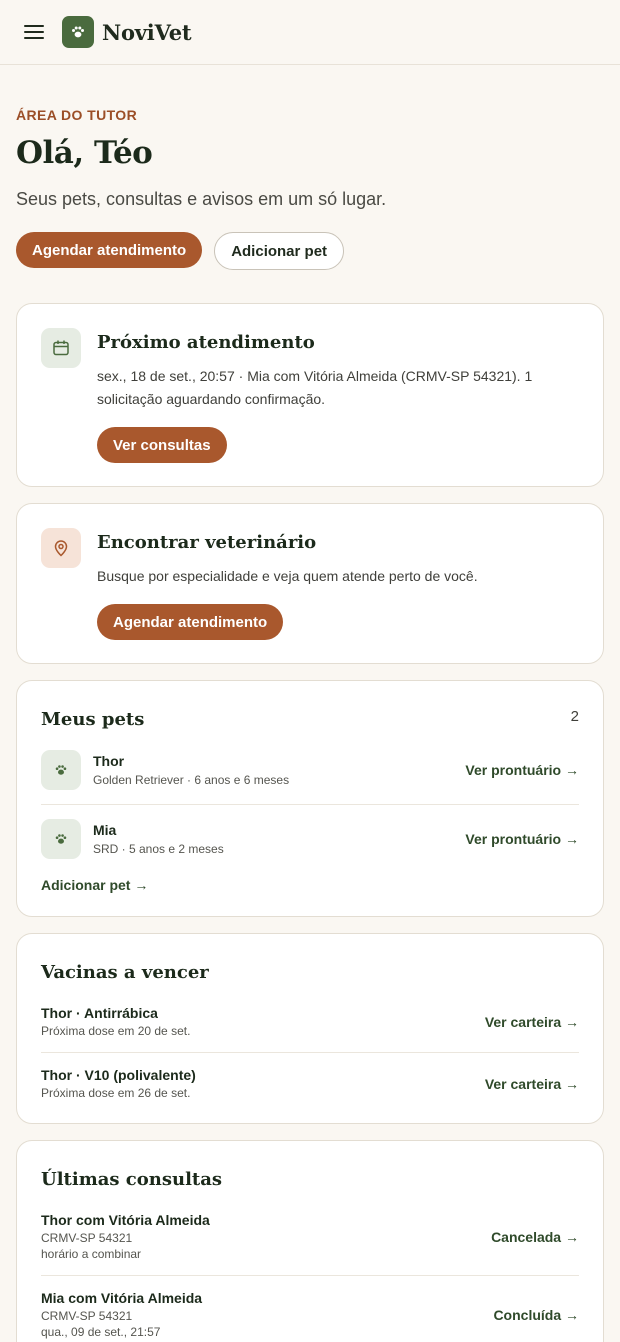 The height and width of the screenshot is (1342, 620). What do you see at coordinates (84, 153) in the screenshot?
I see `page-title: Olá, Téo` at bounding box center [84, 153].